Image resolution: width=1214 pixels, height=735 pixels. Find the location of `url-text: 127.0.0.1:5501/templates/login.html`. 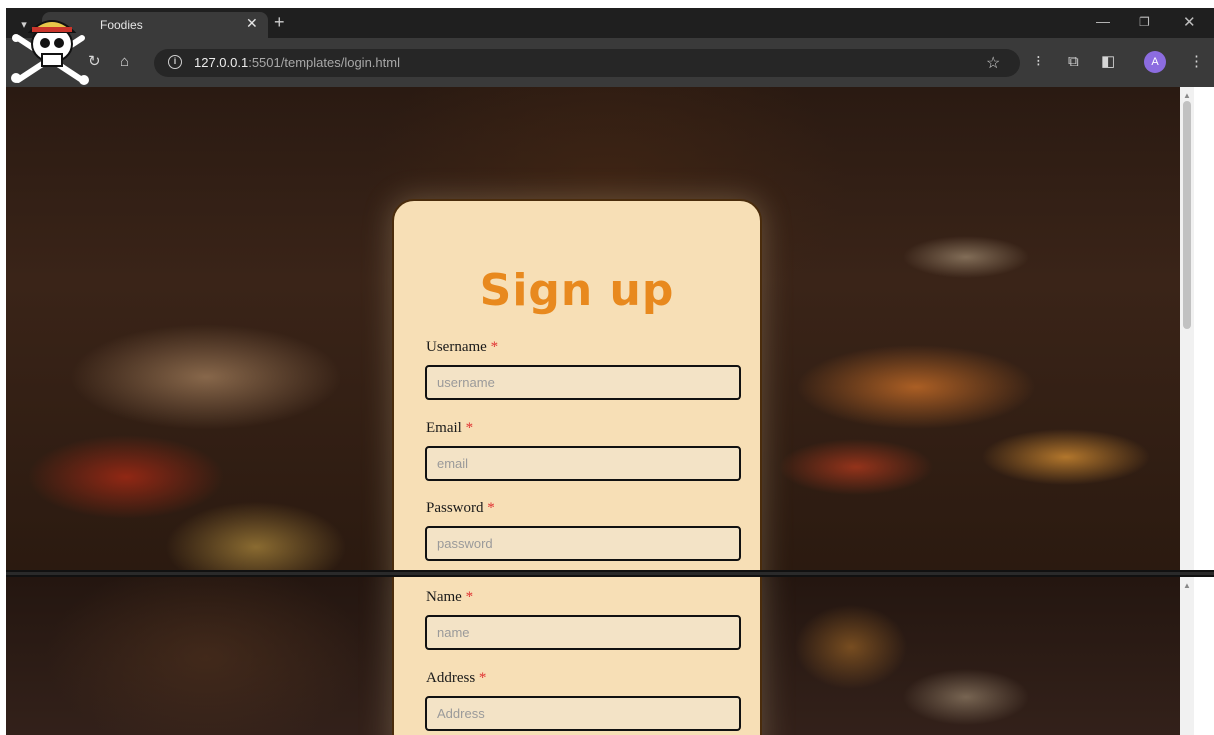

url-text: 127.0.0.1:5501/templates/login.html is located at coordinates (297, 62).